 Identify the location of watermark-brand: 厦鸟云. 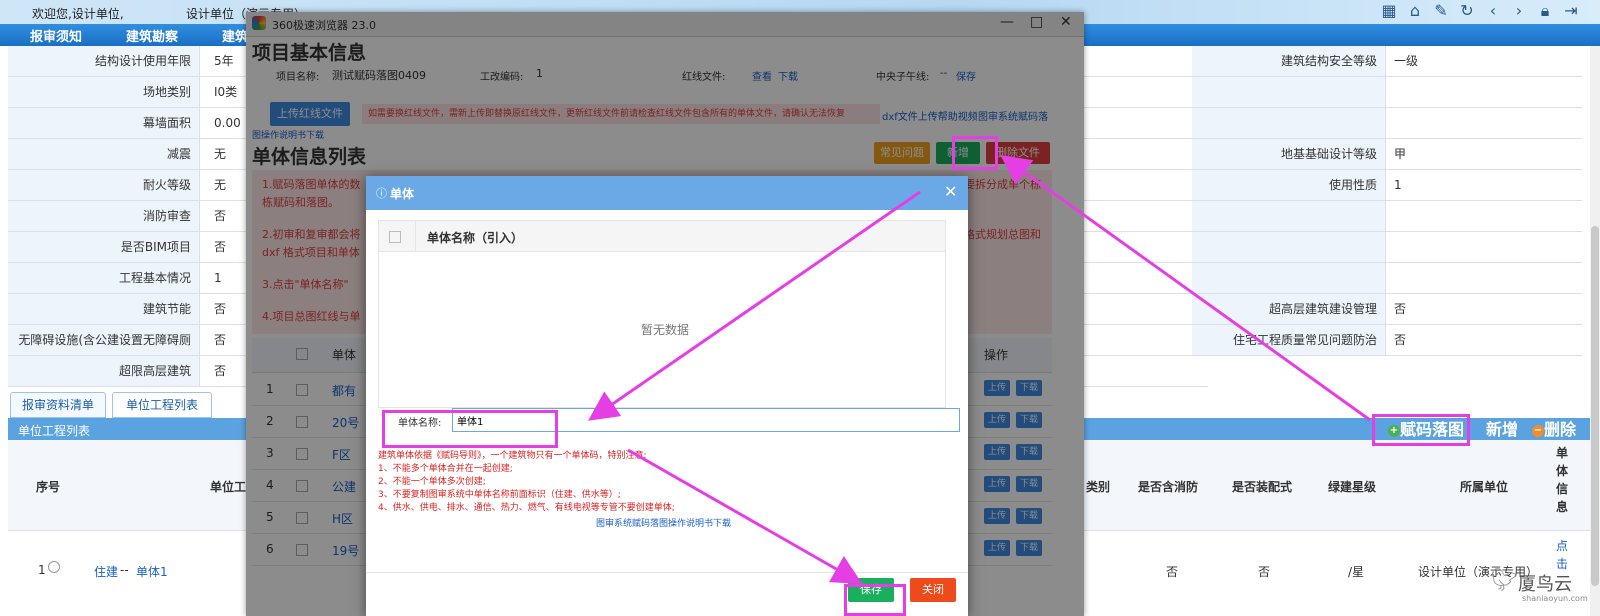
(1545, 584).